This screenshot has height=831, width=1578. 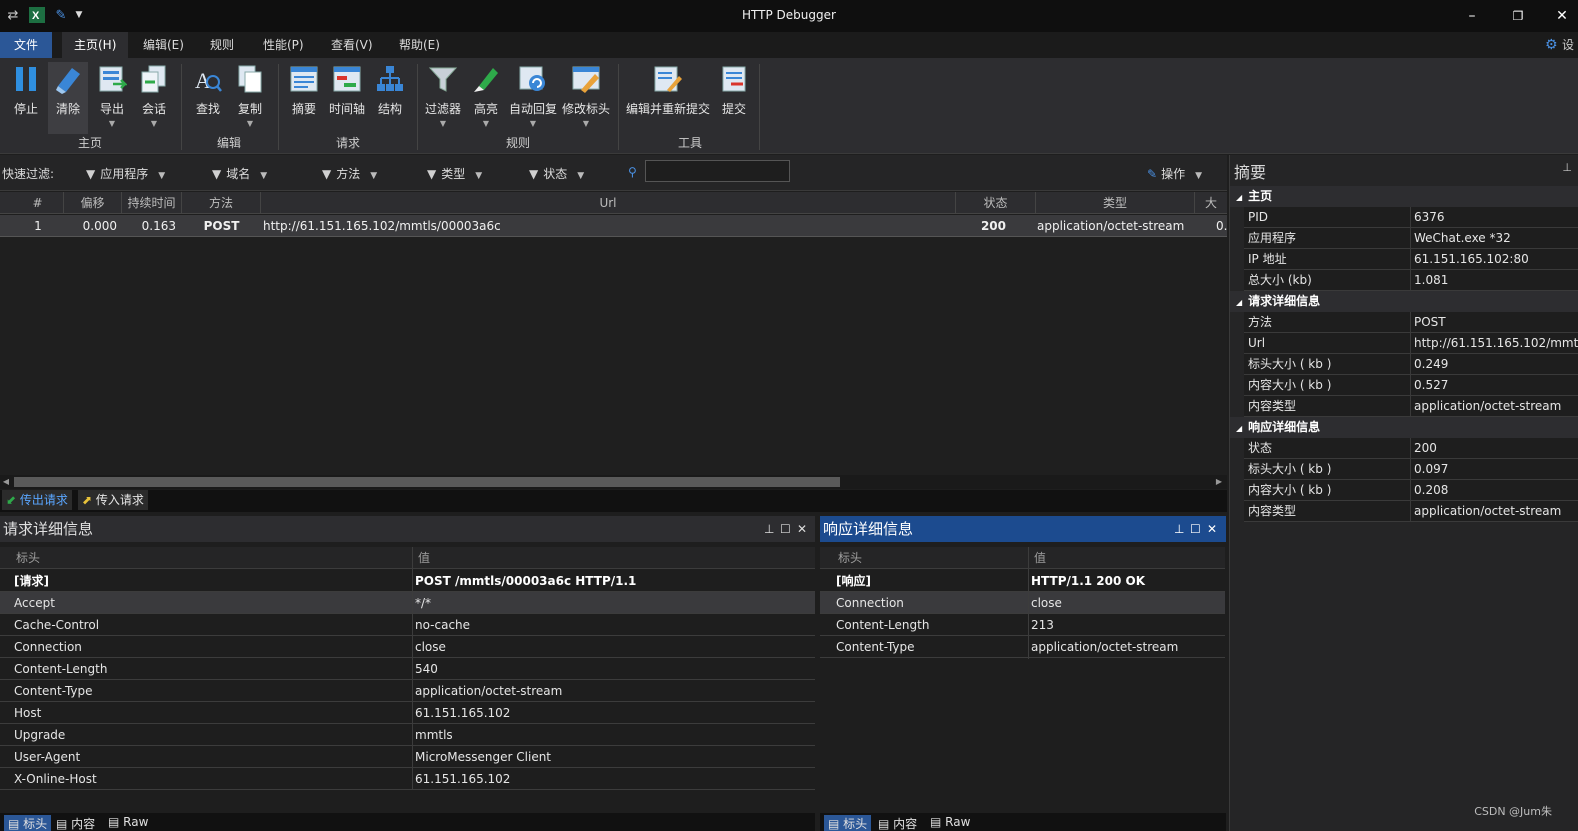 I want to click on col-url: Url, so click(x=608, y=203).